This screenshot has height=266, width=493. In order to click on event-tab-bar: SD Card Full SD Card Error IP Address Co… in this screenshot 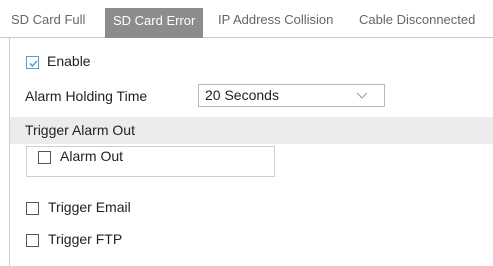, I will do `click(246, 19)`.